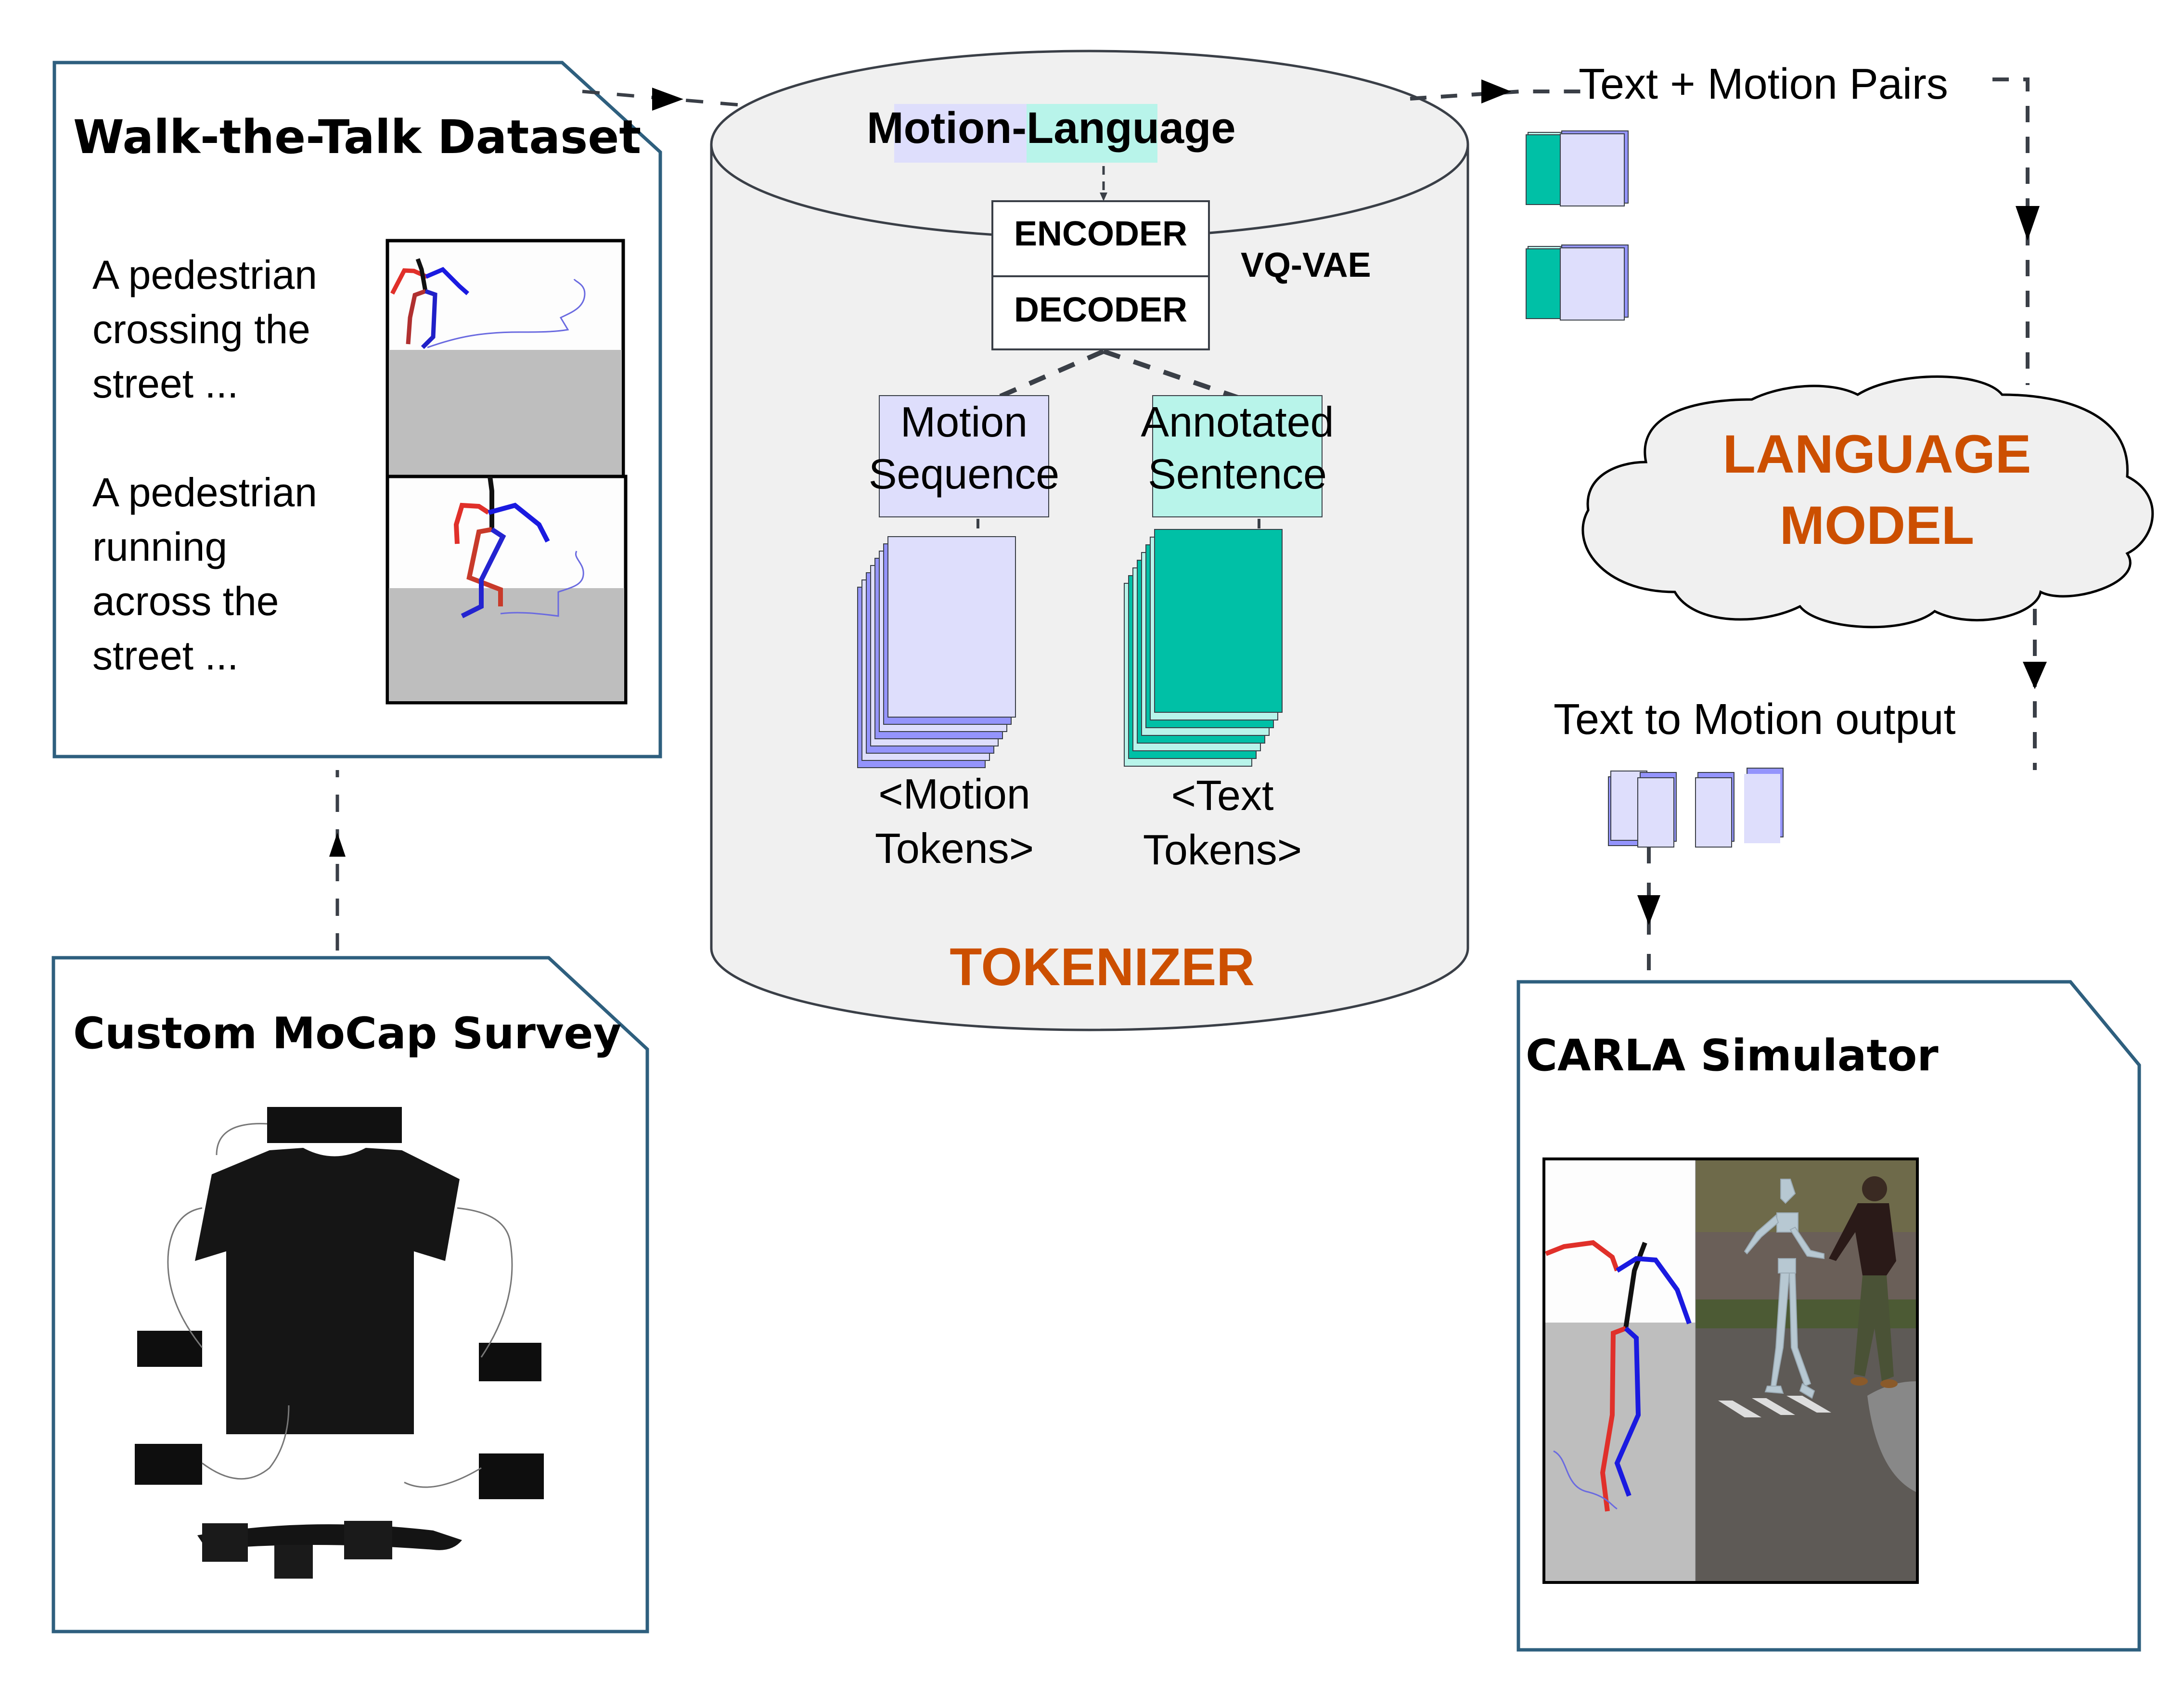 The width and height of the screenshot is (2184, 1697). I want to click on right-ankle-sensor, so click(512, 1476).